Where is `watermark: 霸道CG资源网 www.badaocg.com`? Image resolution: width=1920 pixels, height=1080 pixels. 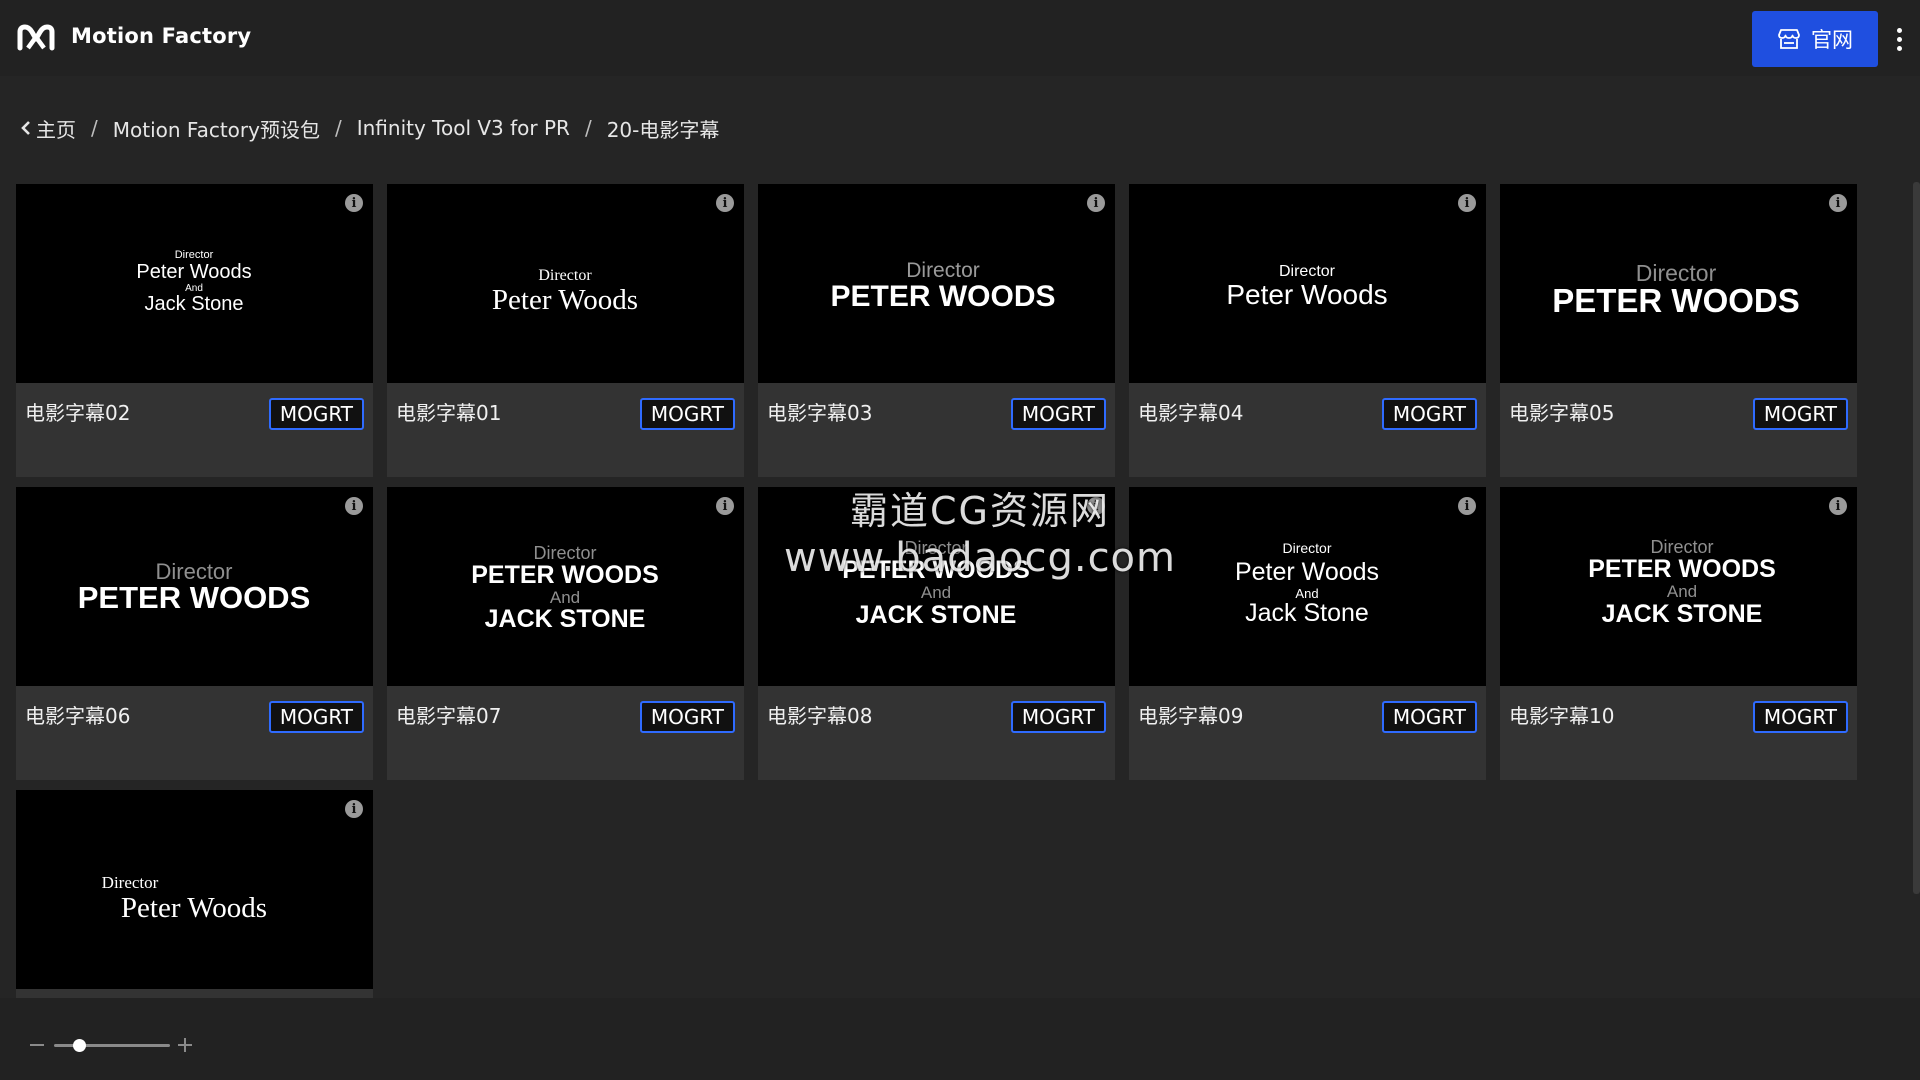
watermark: 霸道CG资源网 www.badaocg.com is located at coordinates (980, 535).